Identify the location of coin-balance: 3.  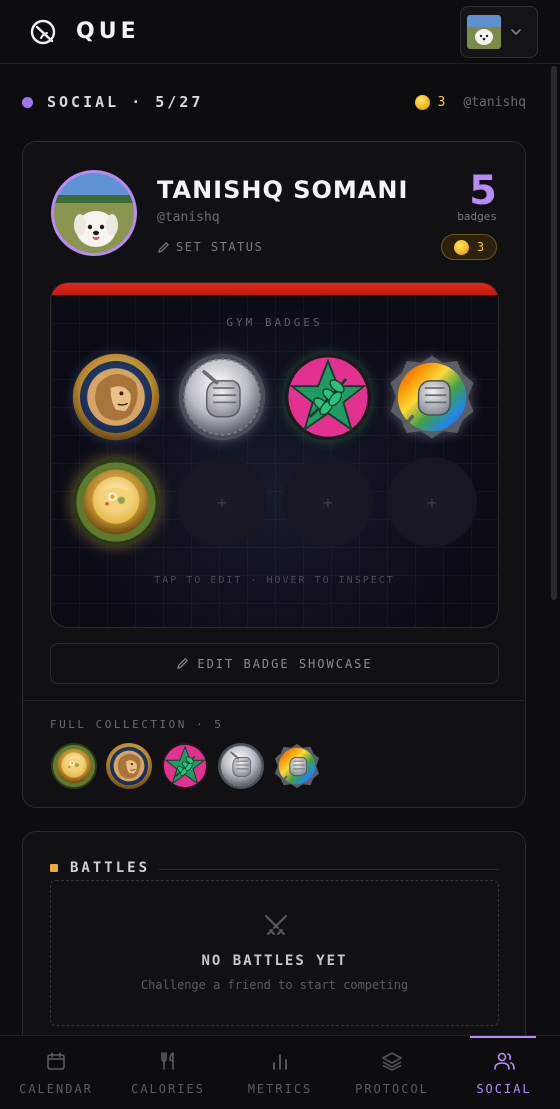
(480, 247).